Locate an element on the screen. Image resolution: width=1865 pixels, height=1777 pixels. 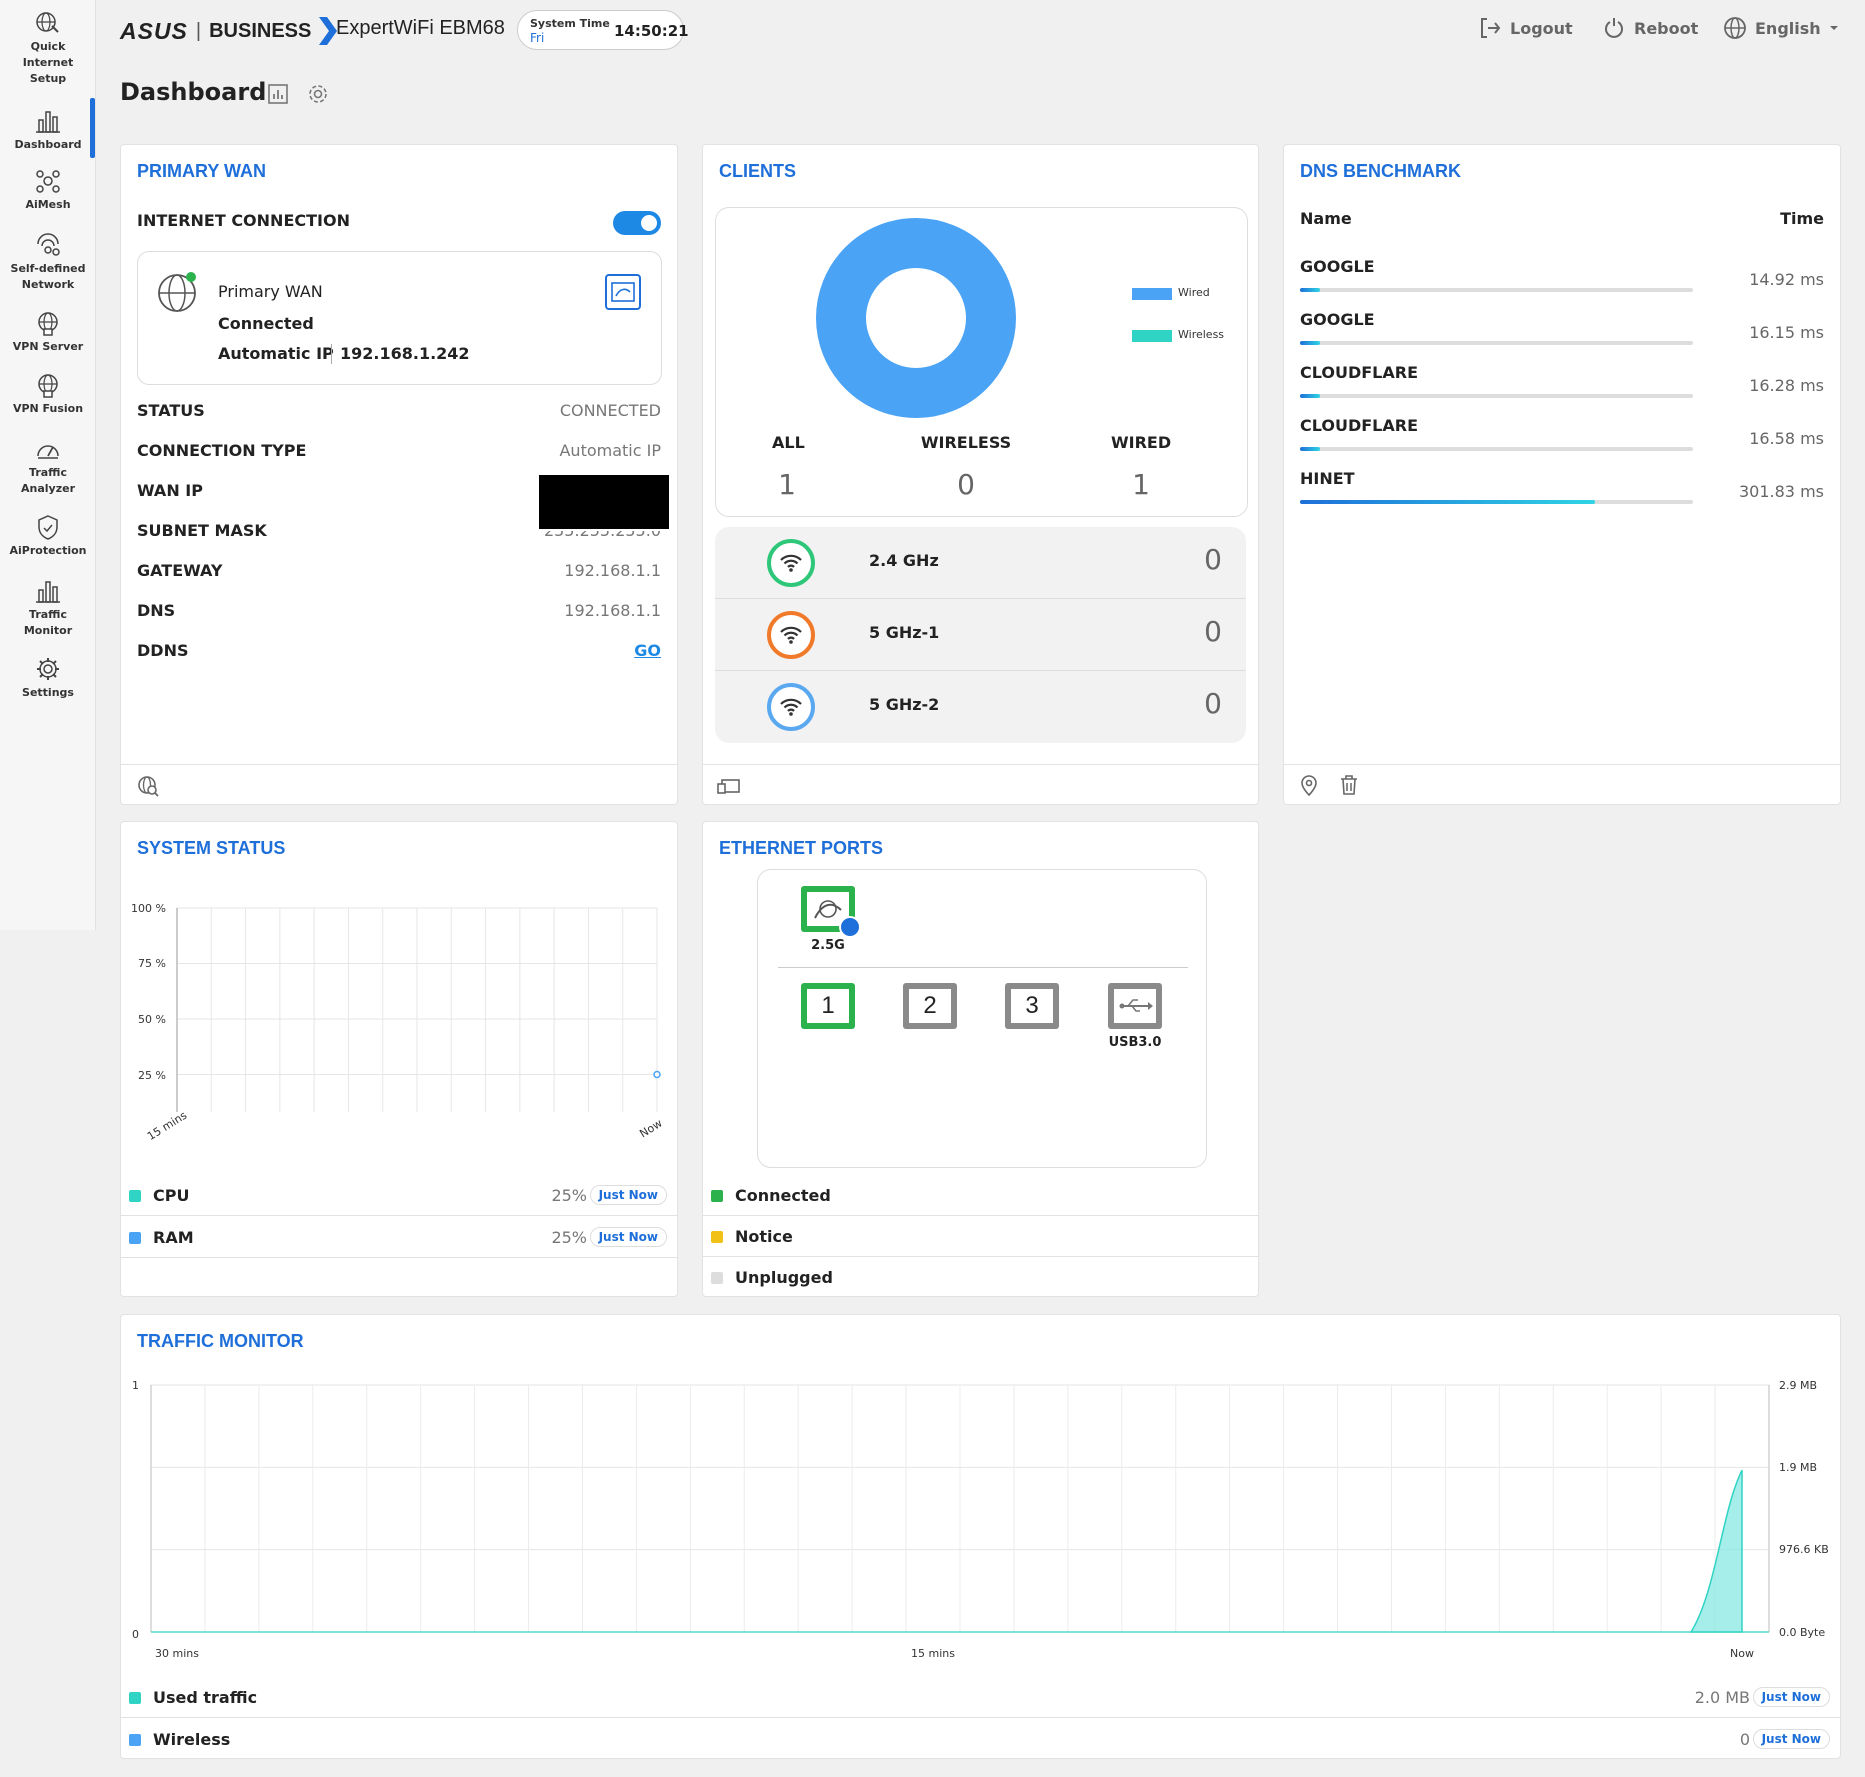
wan-row-label: WAN IP is located at coordinates (170, 490).